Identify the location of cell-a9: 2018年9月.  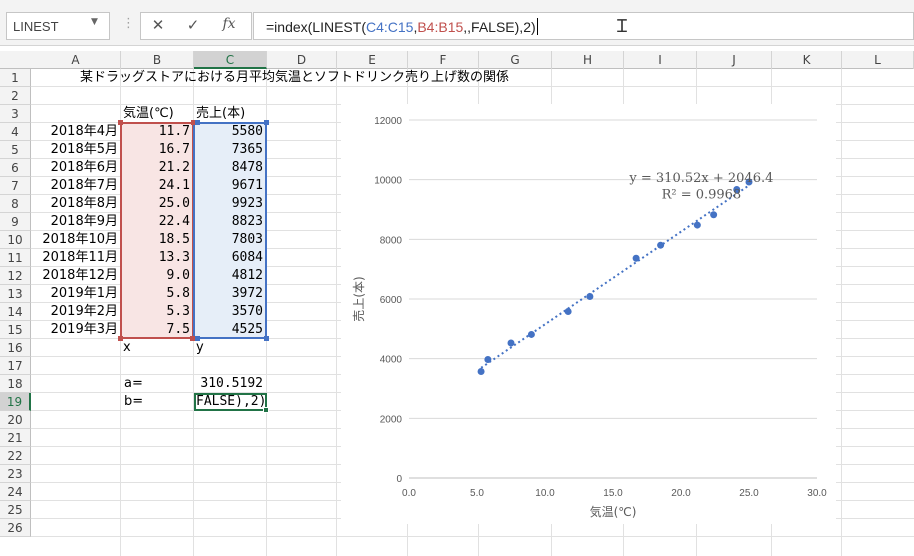
(76, 222).